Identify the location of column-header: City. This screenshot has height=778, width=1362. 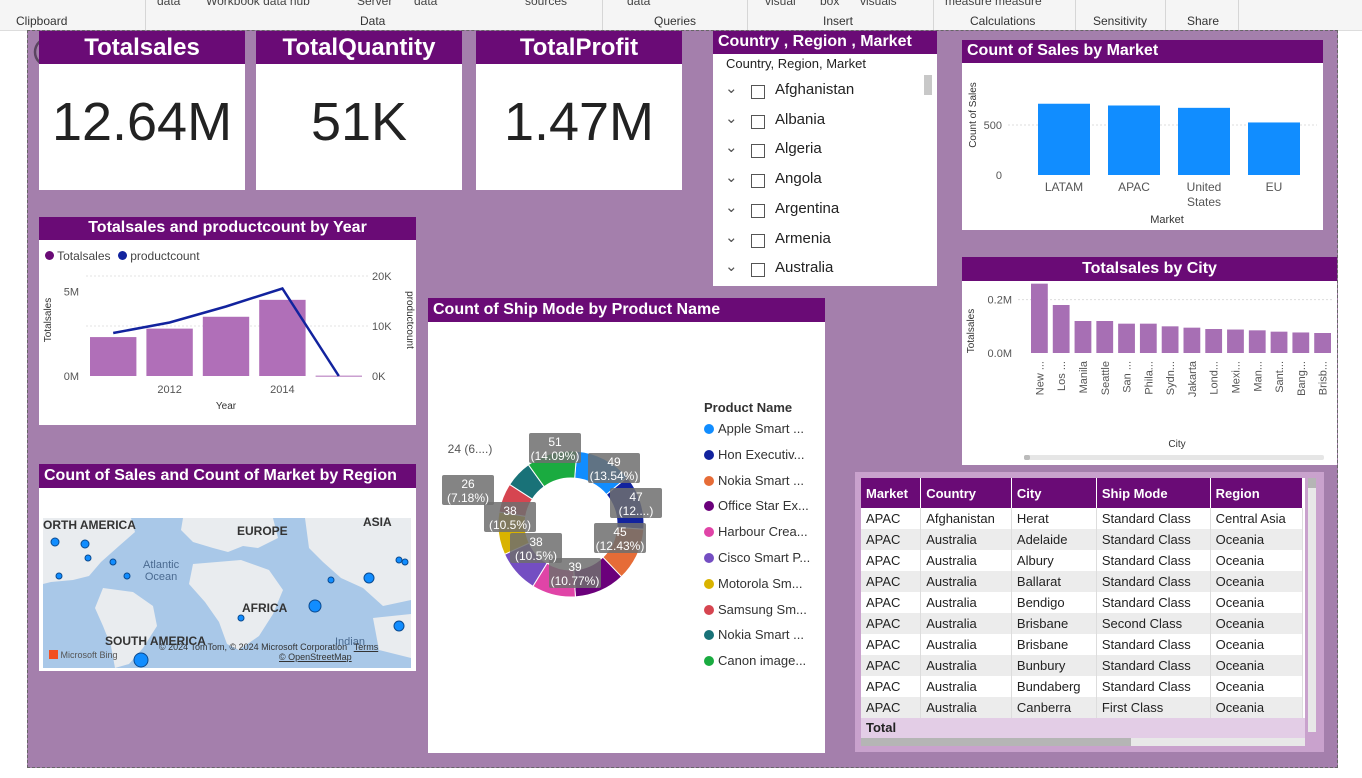
(1054, 493).